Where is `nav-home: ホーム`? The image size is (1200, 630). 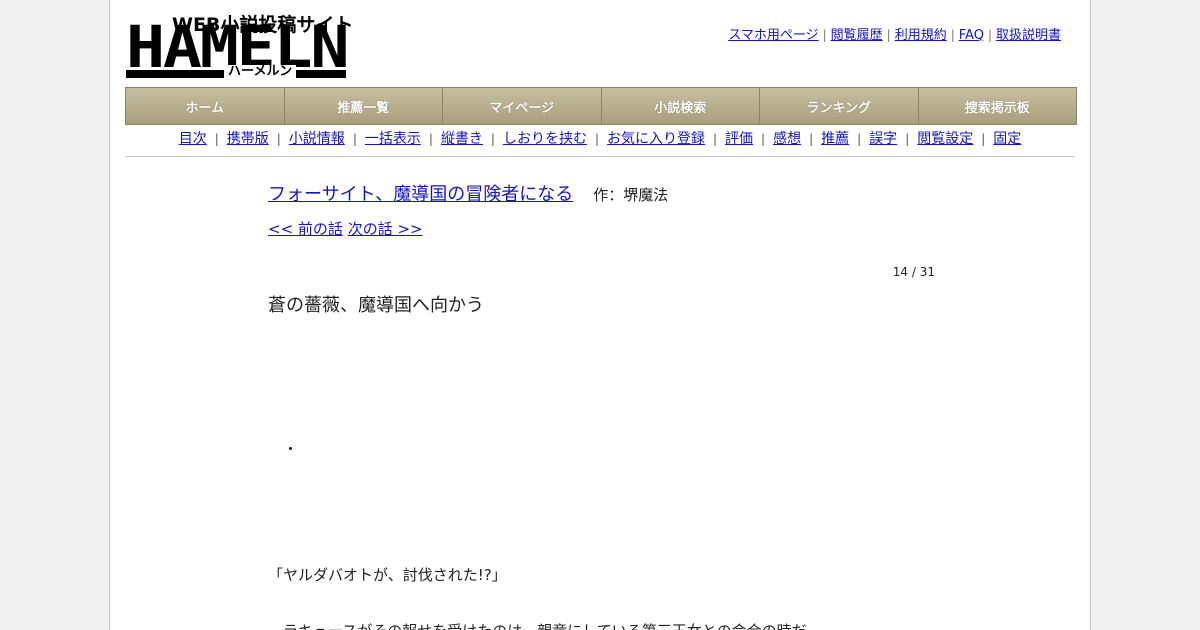
nav-home: ホーム is located at coordinates (205, 106).